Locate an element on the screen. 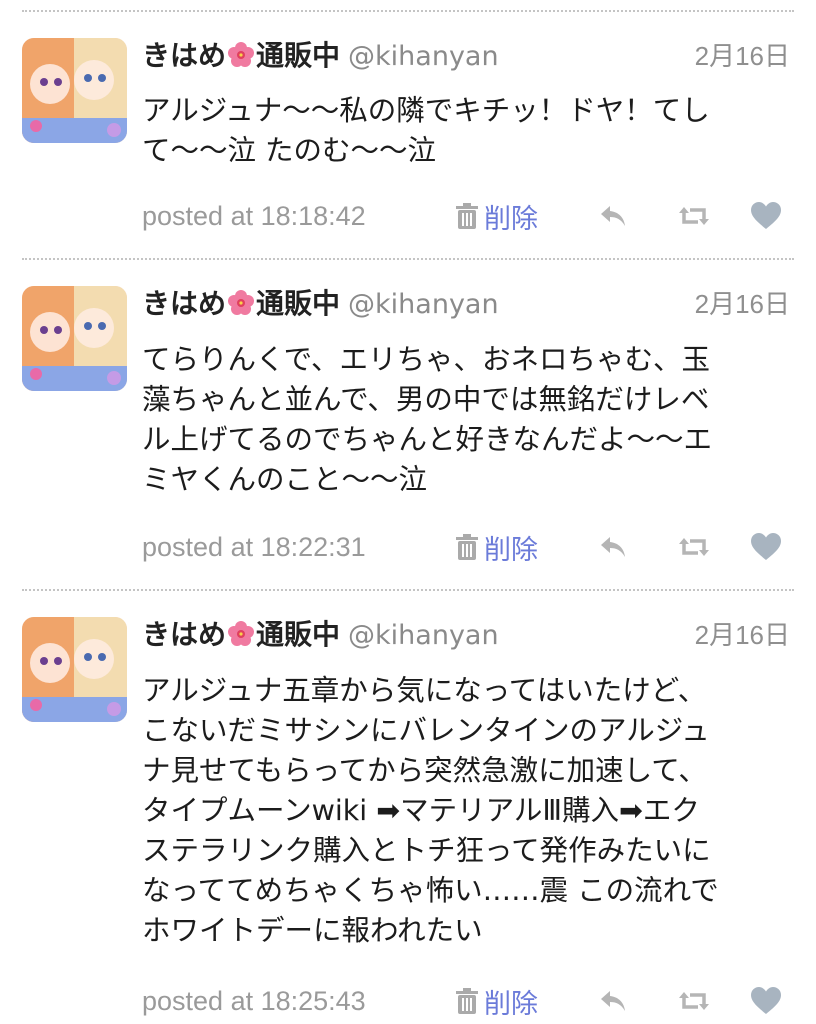  posted-at: posted at 18:18:42 is located at coordinates (254, 216).